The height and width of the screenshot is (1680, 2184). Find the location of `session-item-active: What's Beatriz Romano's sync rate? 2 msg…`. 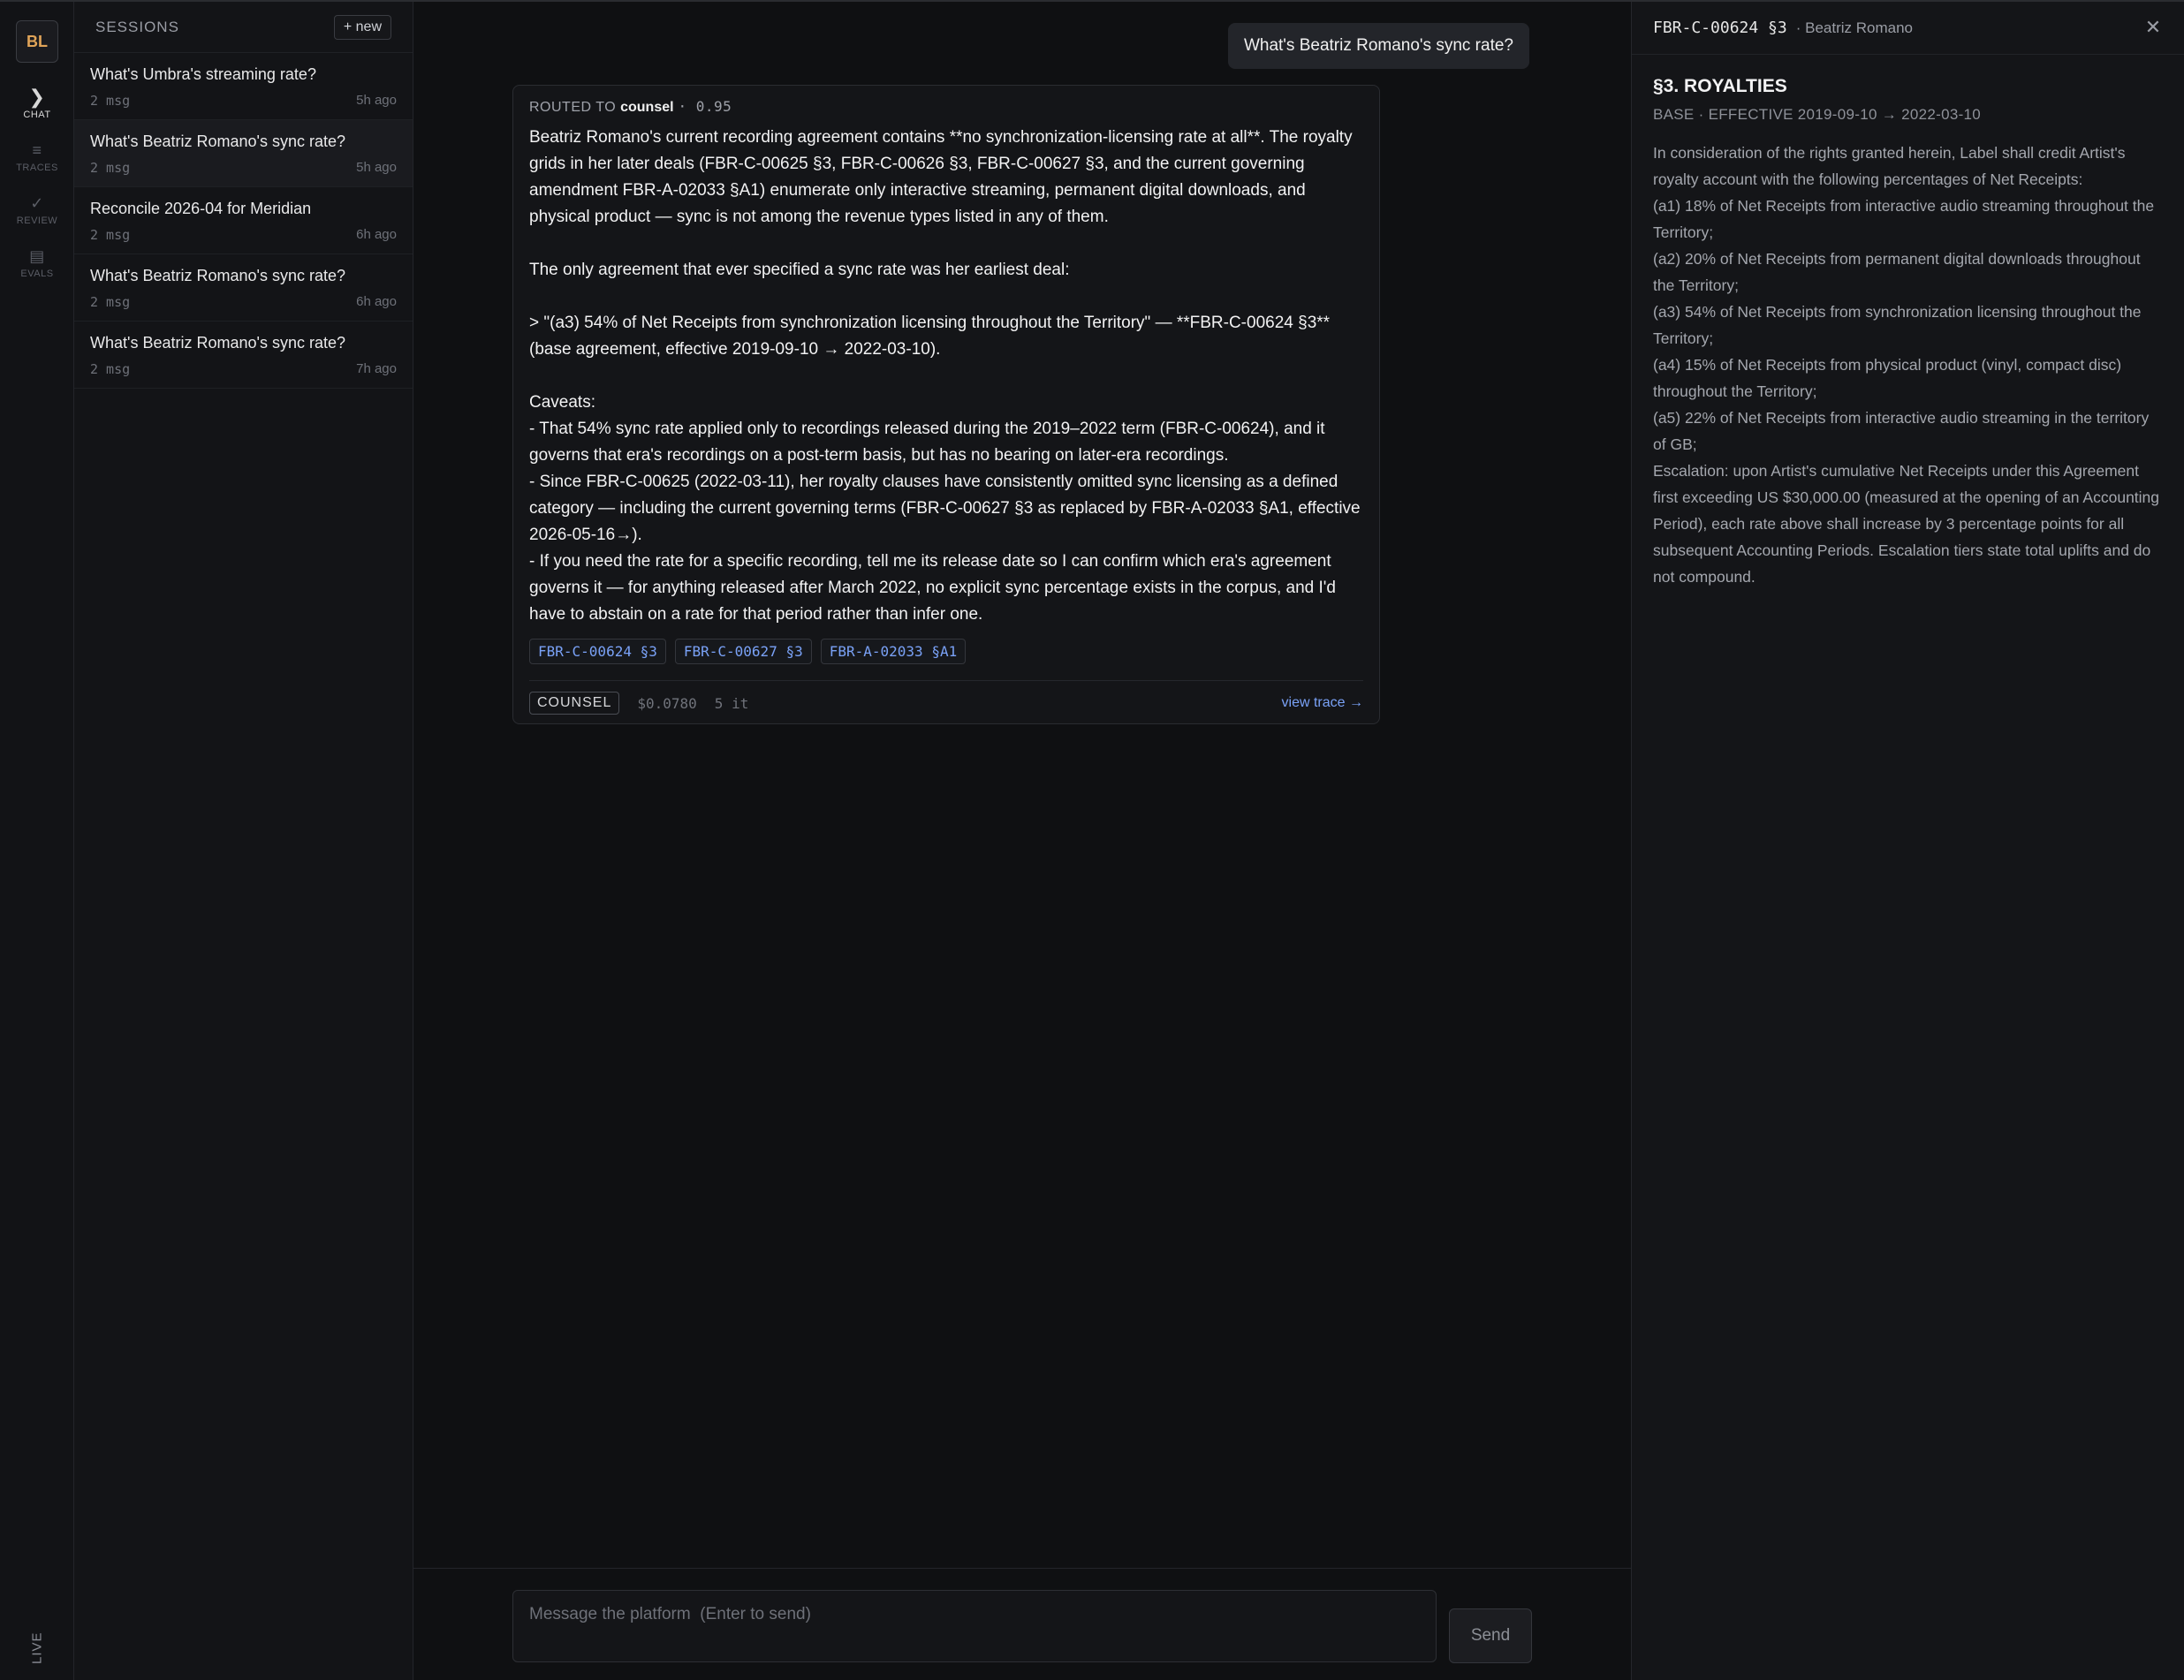

session-item-active: What's Beatriz Romano's sync rate? 2 msg… is located at coordinates (243, 153).